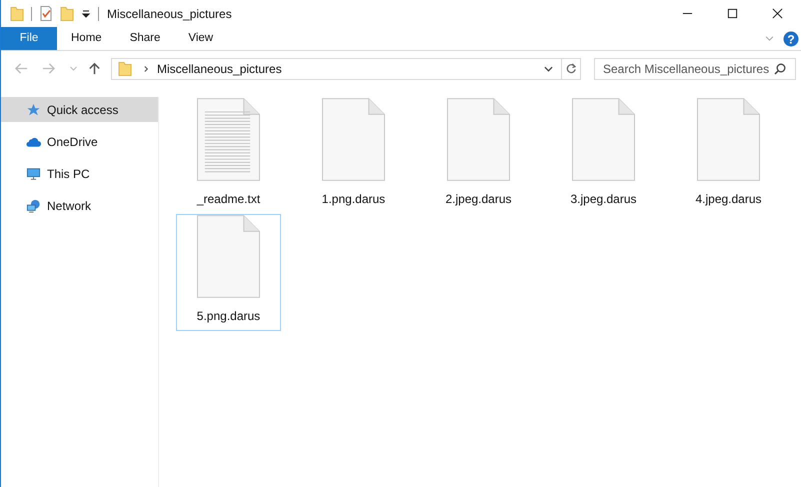 Image resolution: width=801 pixels, height=487 pixels. I want to click on close-icon, so click(777, 13).